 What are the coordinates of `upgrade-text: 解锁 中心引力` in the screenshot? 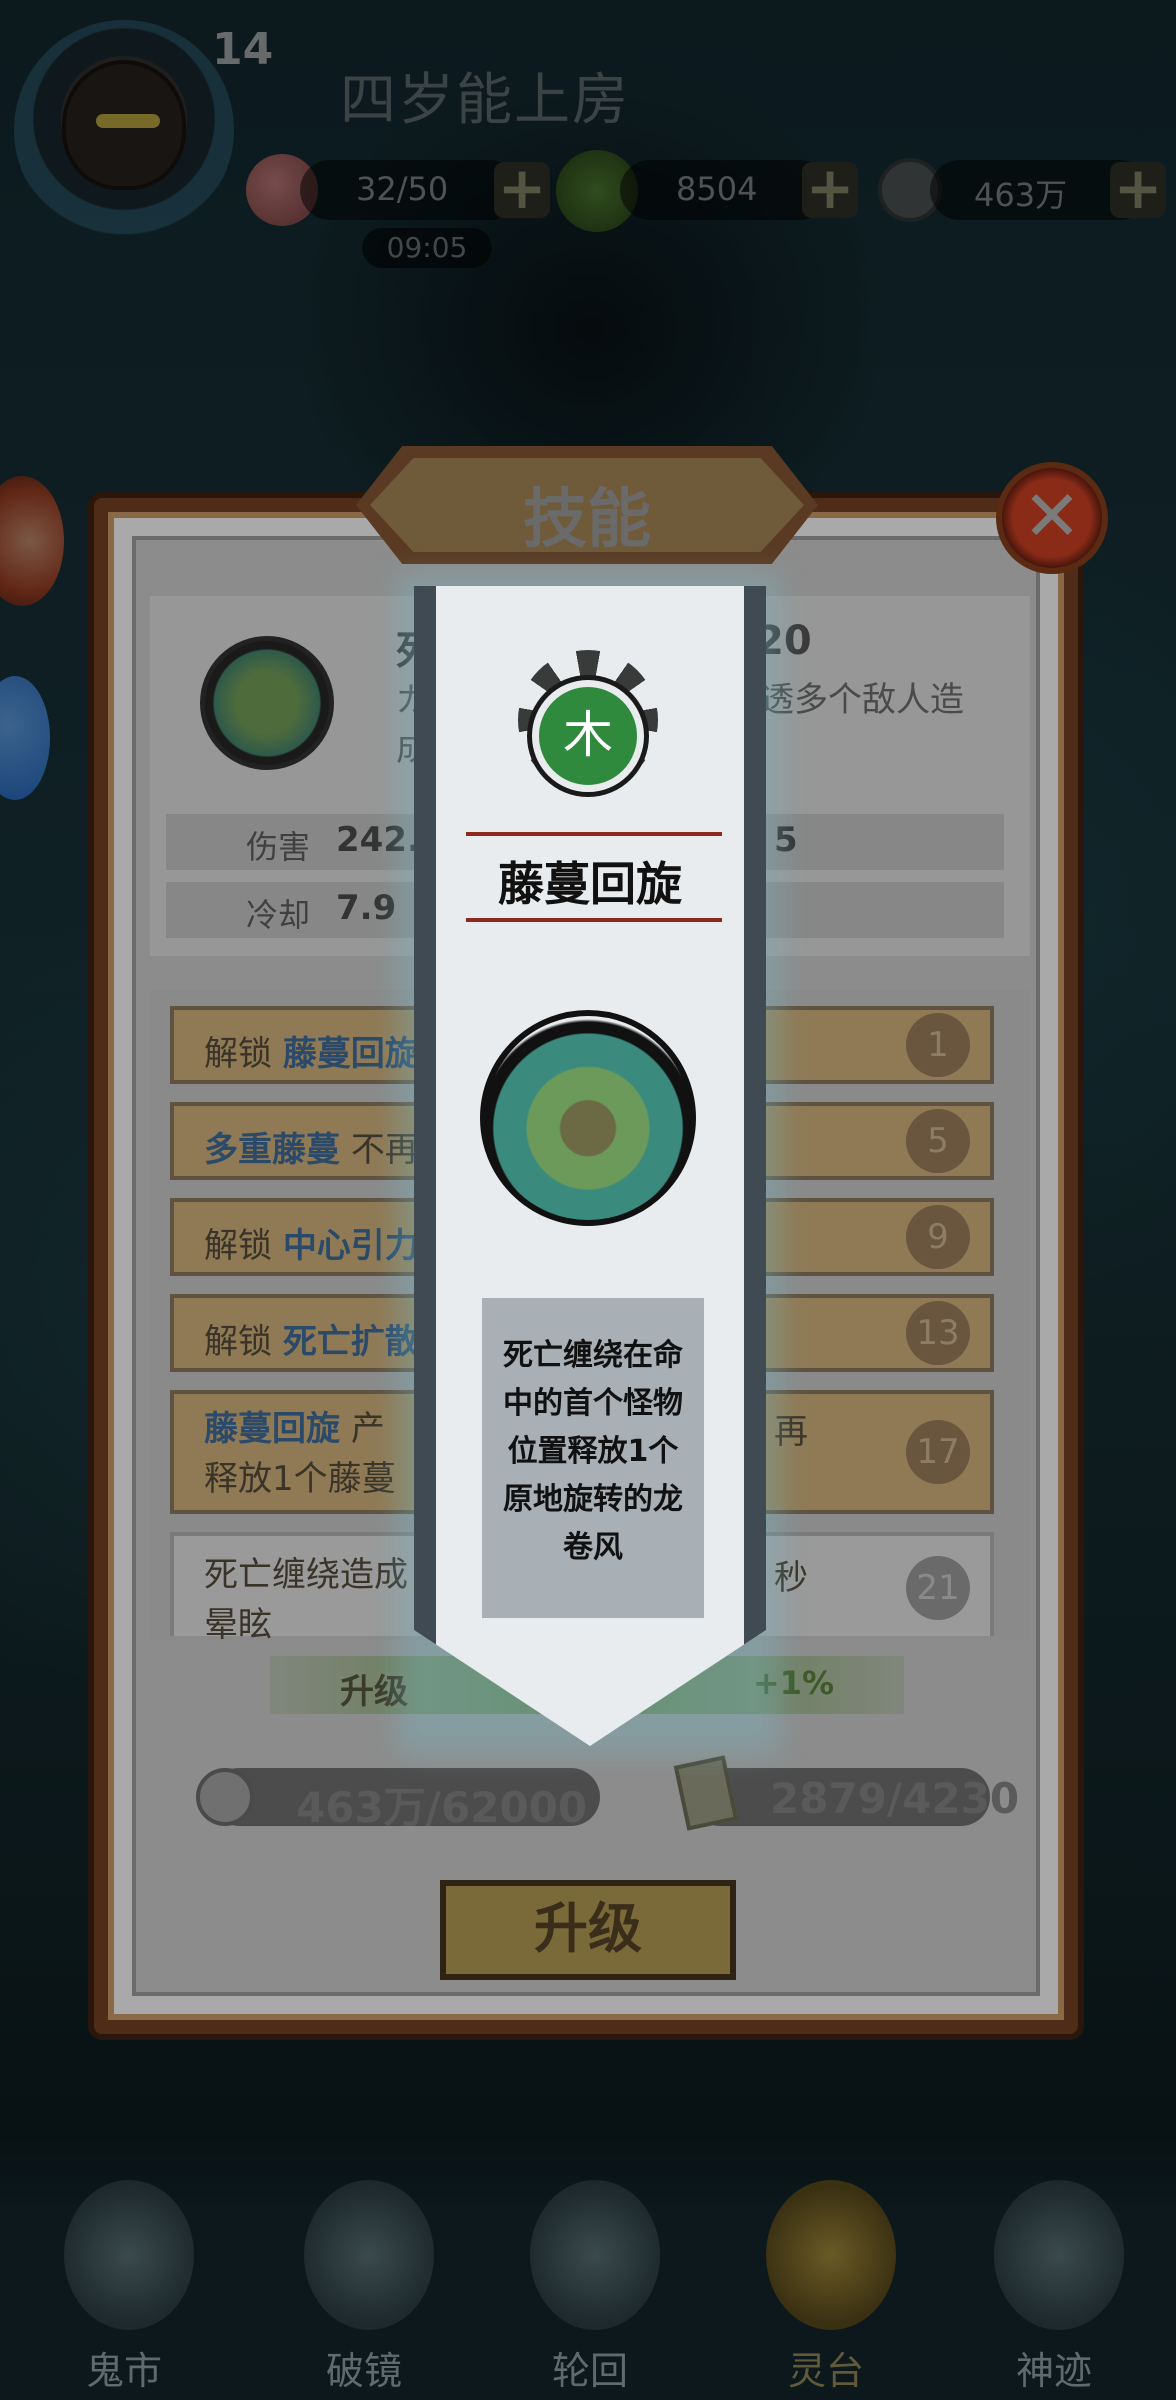 It's located at (311, 1242).